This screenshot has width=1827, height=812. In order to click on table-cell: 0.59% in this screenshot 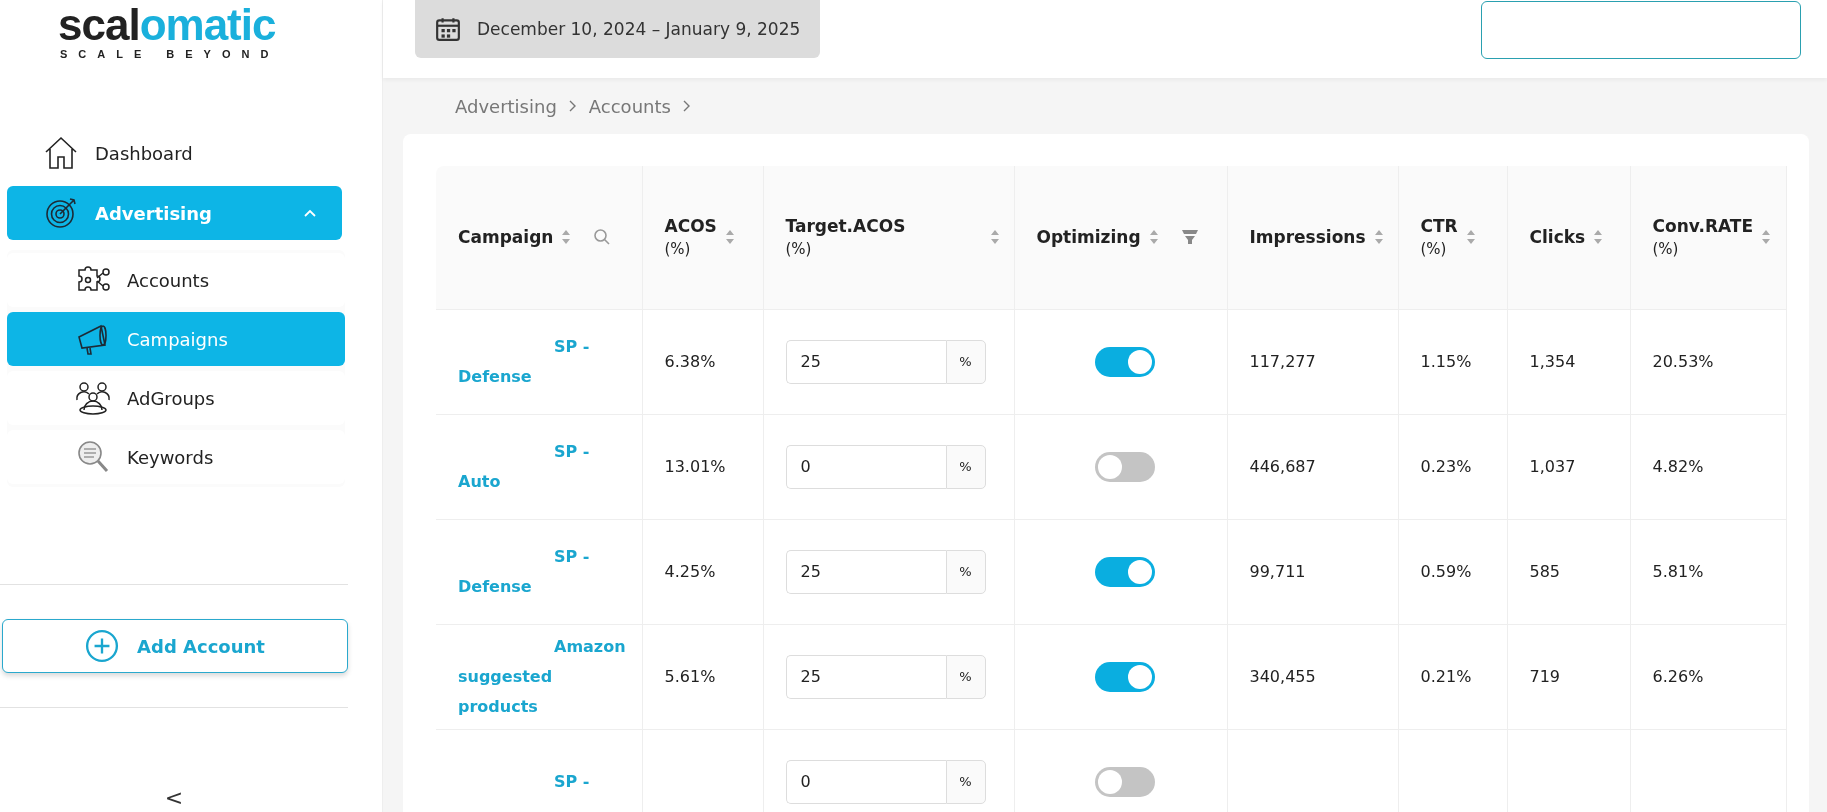, I will do `click(1446, 571)`.